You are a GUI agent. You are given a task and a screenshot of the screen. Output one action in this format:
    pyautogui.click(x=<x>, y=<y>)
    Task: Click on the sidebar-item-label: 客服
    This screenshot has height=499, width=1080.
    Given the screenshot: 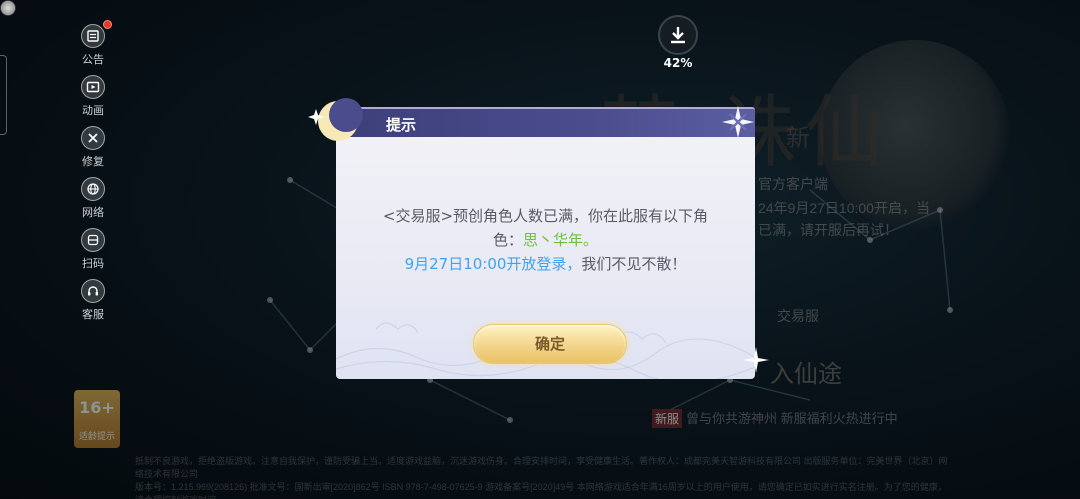 What is the action you would take?
    pyautogui.click(x=93, y=314)
    